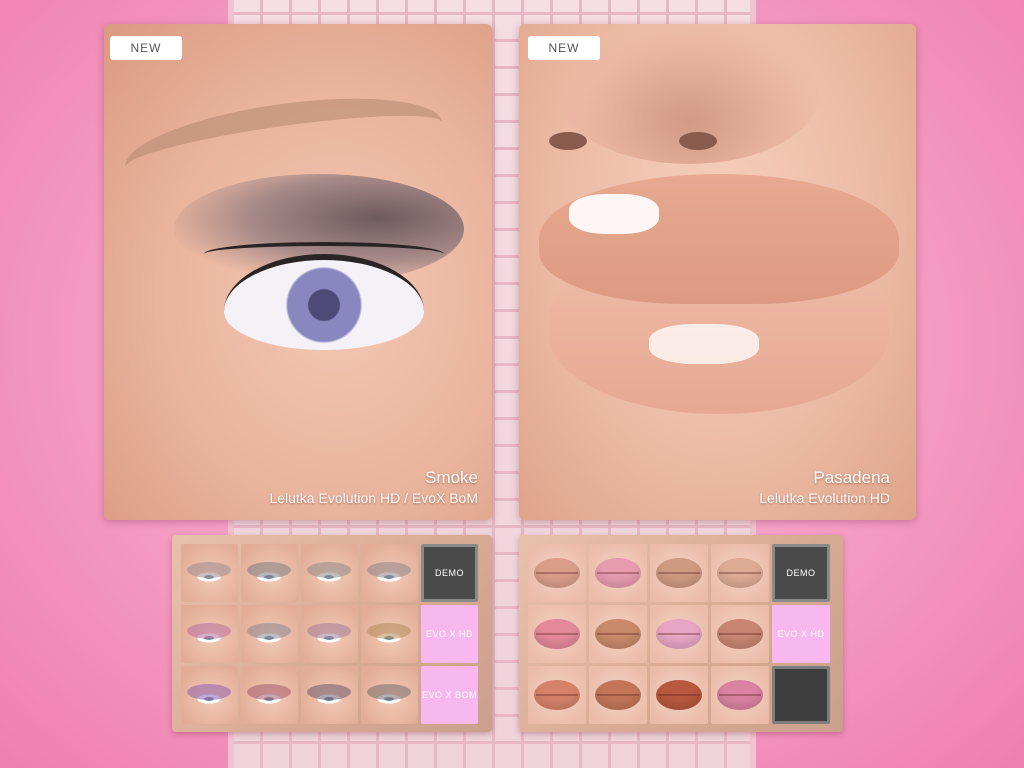 This screenshot has height=768, width=1024. Describe the element at coordinates (449, 695) in the screenshot. I see `evo-x-bom-button: EVO X BOM` at that location.